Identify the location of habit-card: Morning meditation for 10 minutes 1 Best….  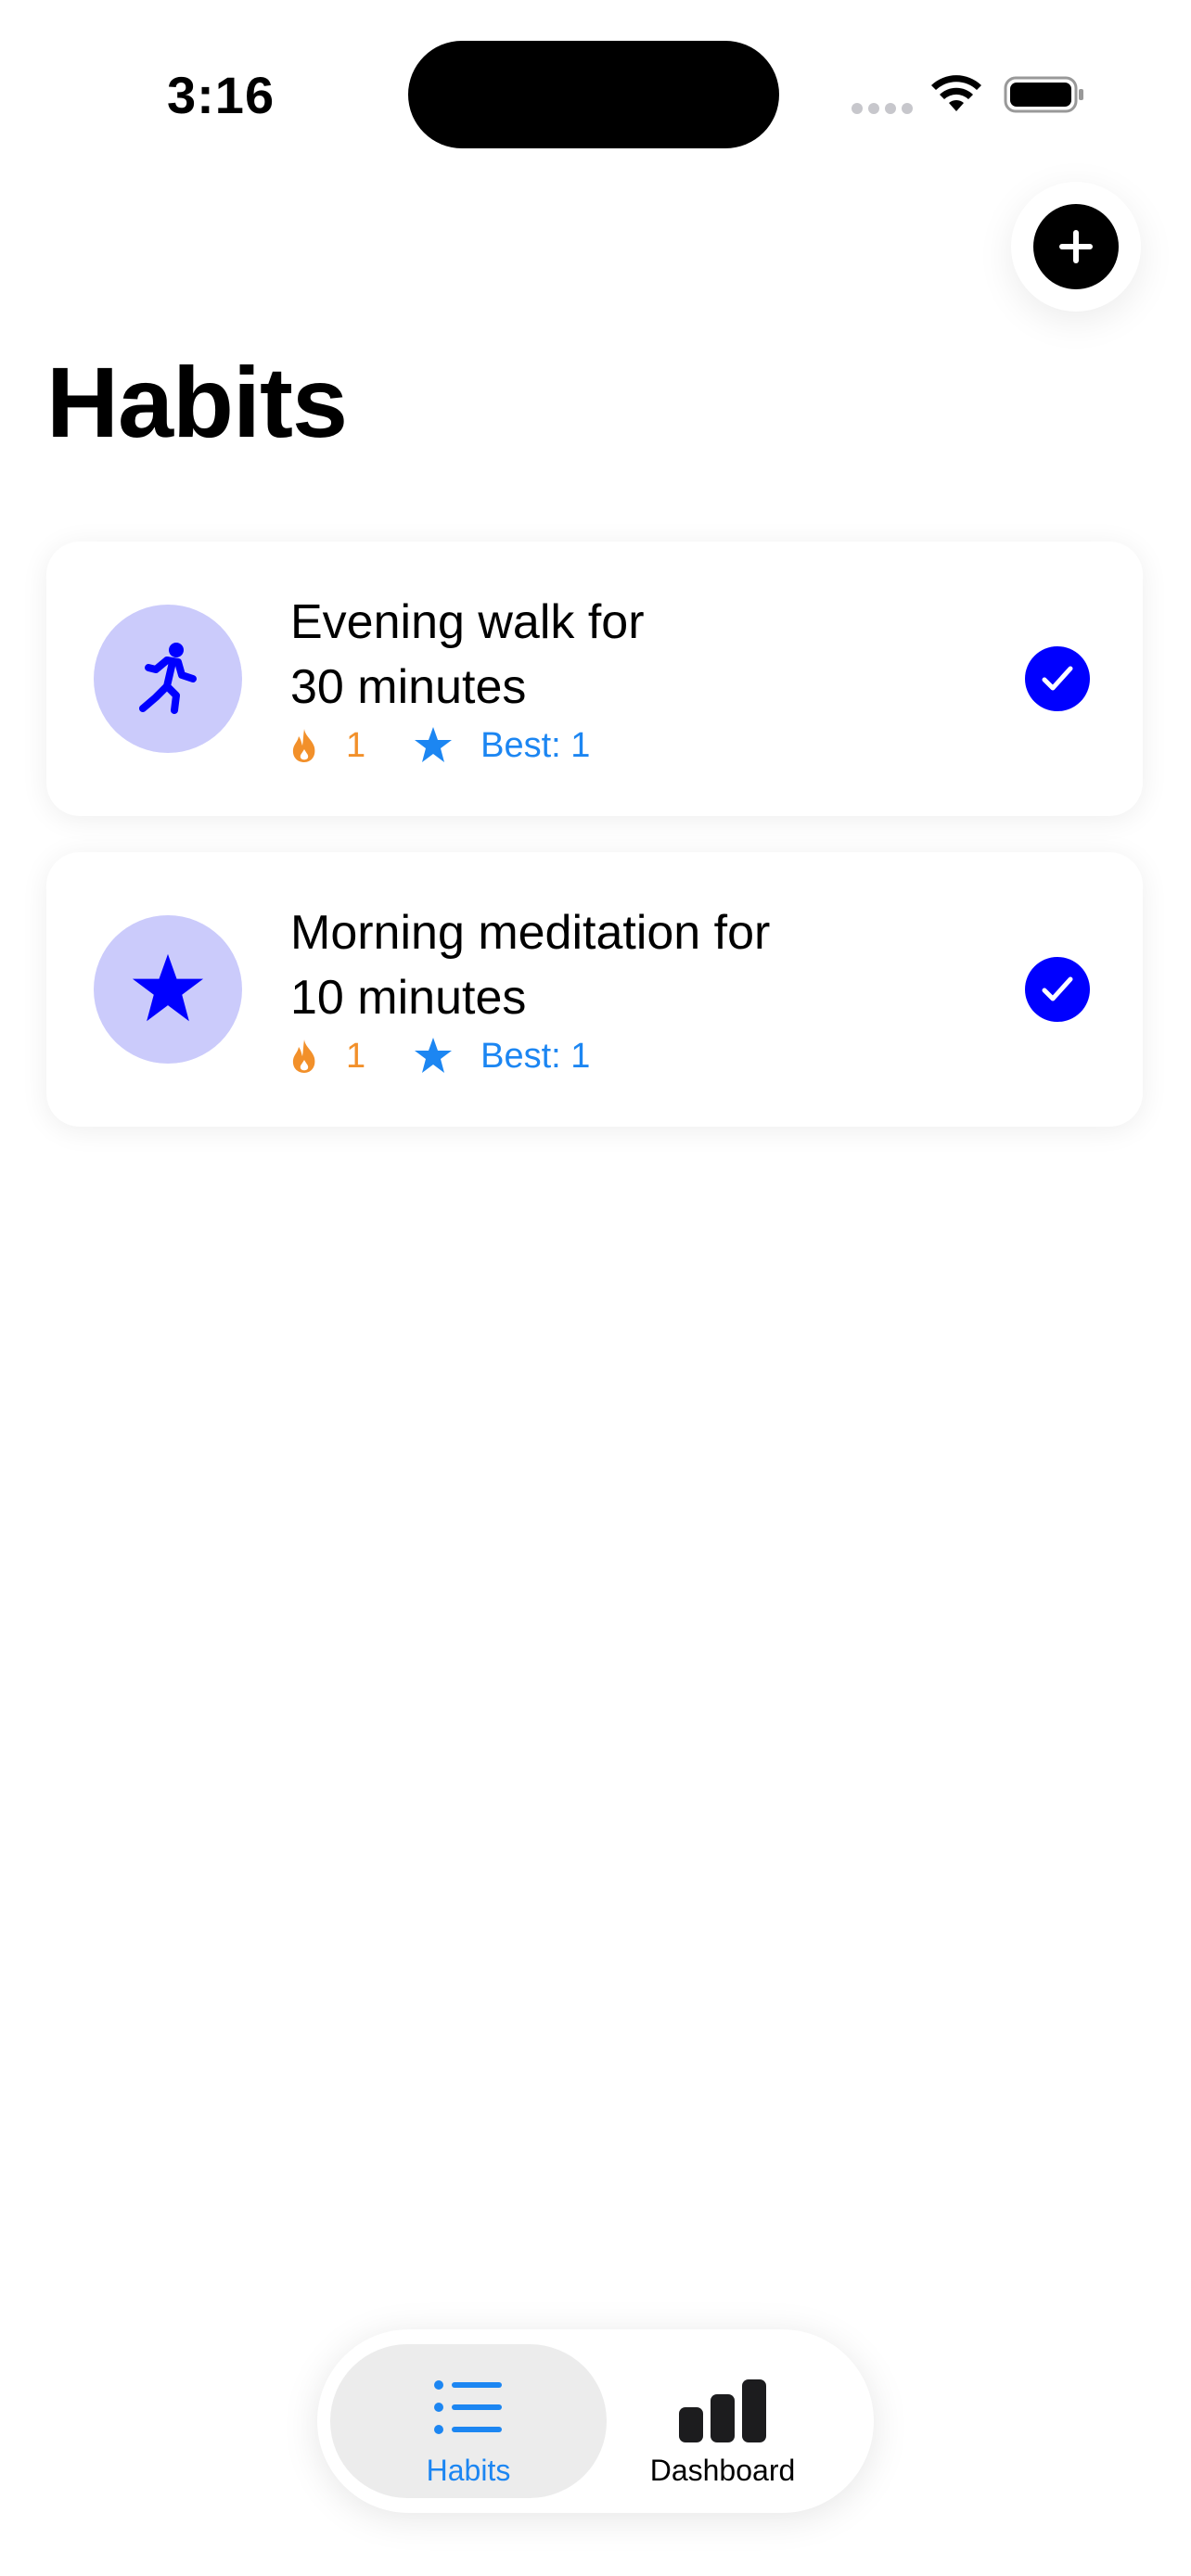
(594, 990).